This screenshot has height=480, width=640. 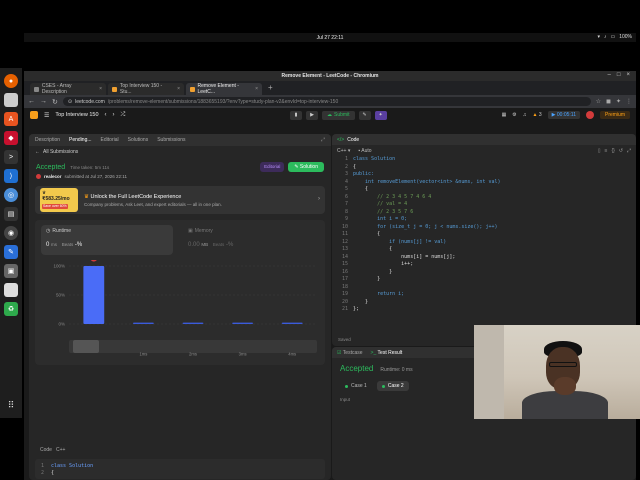 I want to click on extension-icon: ◼, so click(x=608, y=101).